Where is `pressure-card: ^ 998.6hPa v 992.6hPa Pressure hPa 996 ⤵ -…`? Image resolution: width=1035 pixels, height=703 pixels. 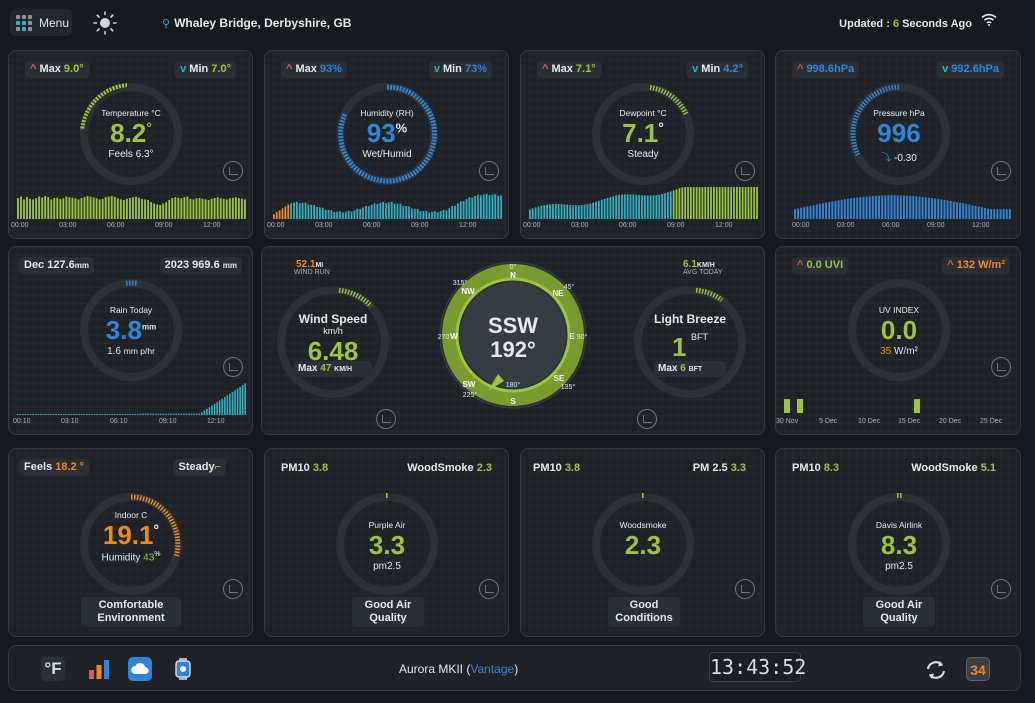 pressure-card: ^ 998.6hPa v 992.6hPa Pressure hPa 996 ⤵ -… is located at coordinates (898, 144).